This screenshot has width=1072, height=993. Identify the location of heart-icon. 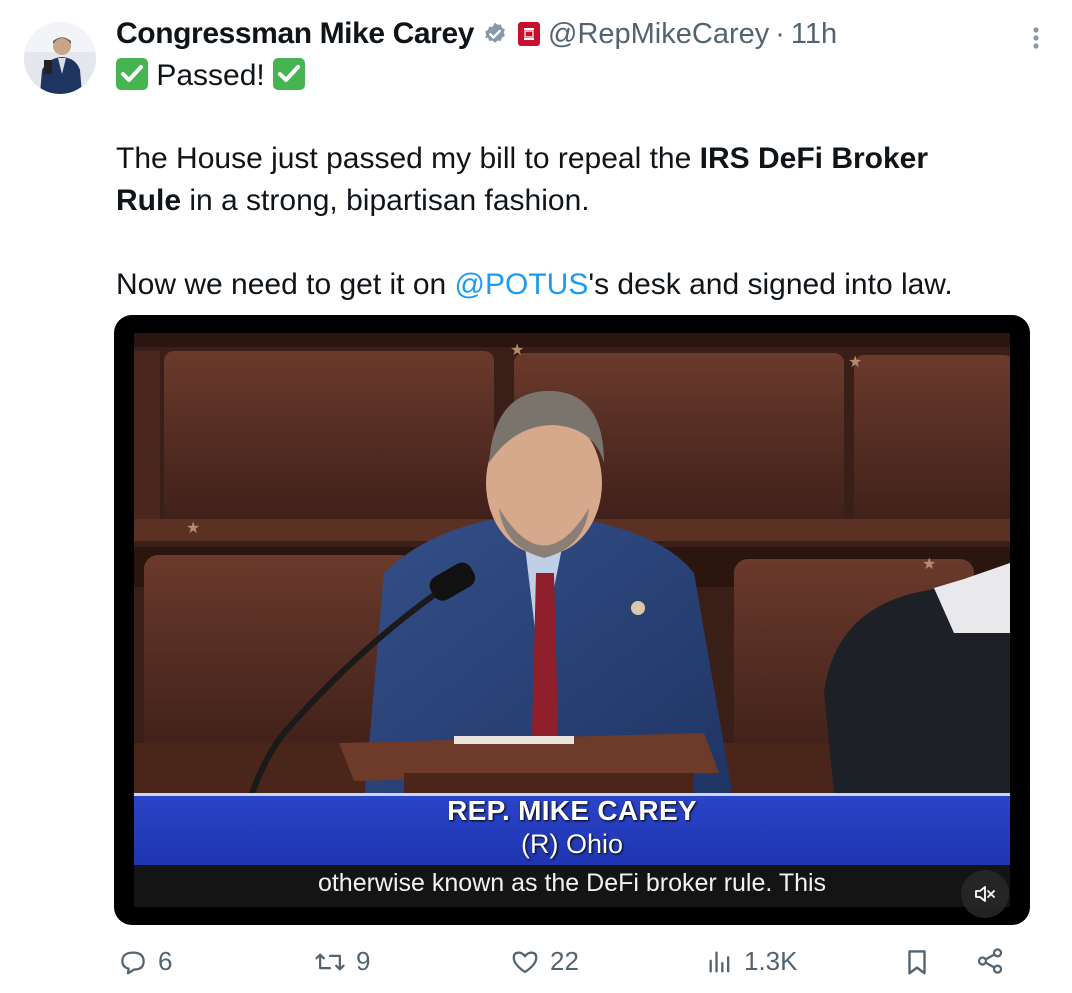
(525, 962).